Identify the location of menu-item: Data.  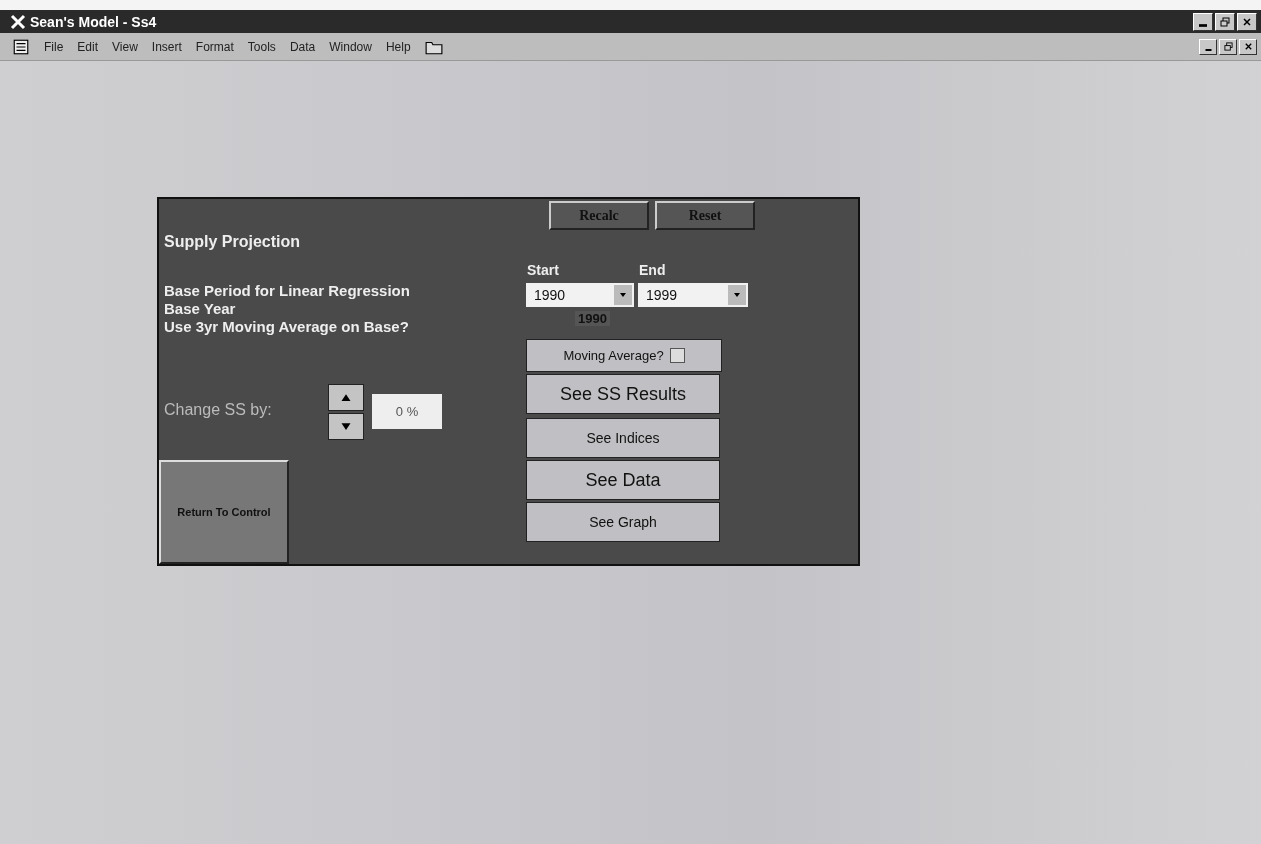
(302, 46).